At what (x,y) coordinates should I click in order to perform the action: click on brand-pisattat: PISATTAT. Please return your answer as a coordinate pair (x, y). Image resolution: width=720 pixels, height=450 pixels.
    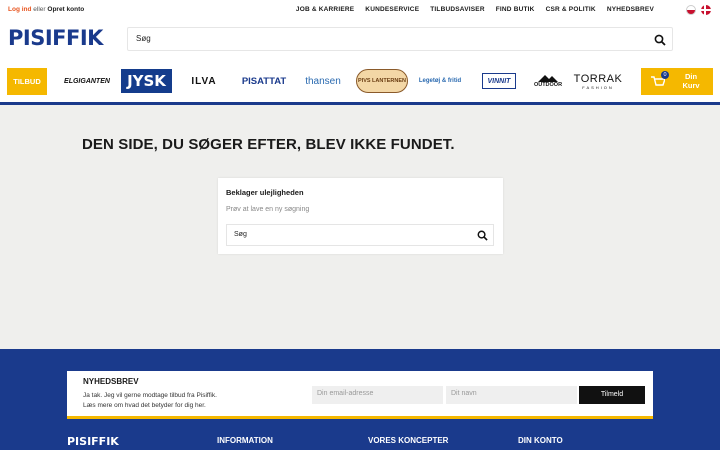
    Looking at the image, I should click on (264, 81).